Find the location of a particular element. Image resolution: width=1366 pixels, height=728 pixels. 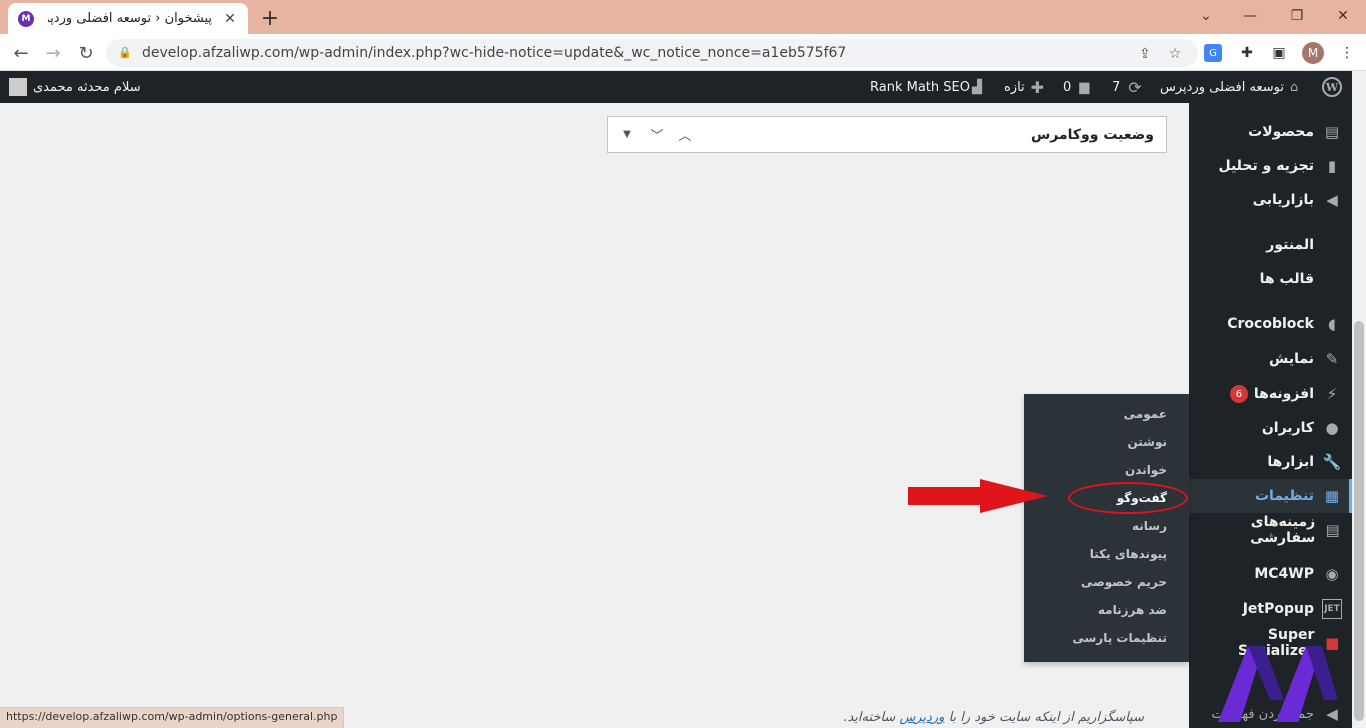

restore-button: ❐ is located at coordinates (1297, 16).